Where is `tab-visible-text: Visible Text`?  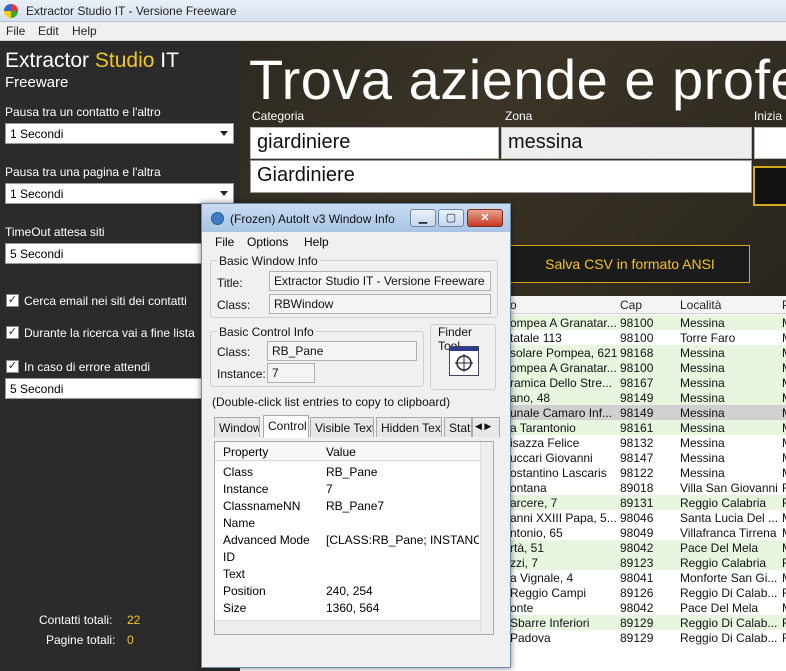 tab-visible-text: Visible Text is located at coordinates (342, 427).